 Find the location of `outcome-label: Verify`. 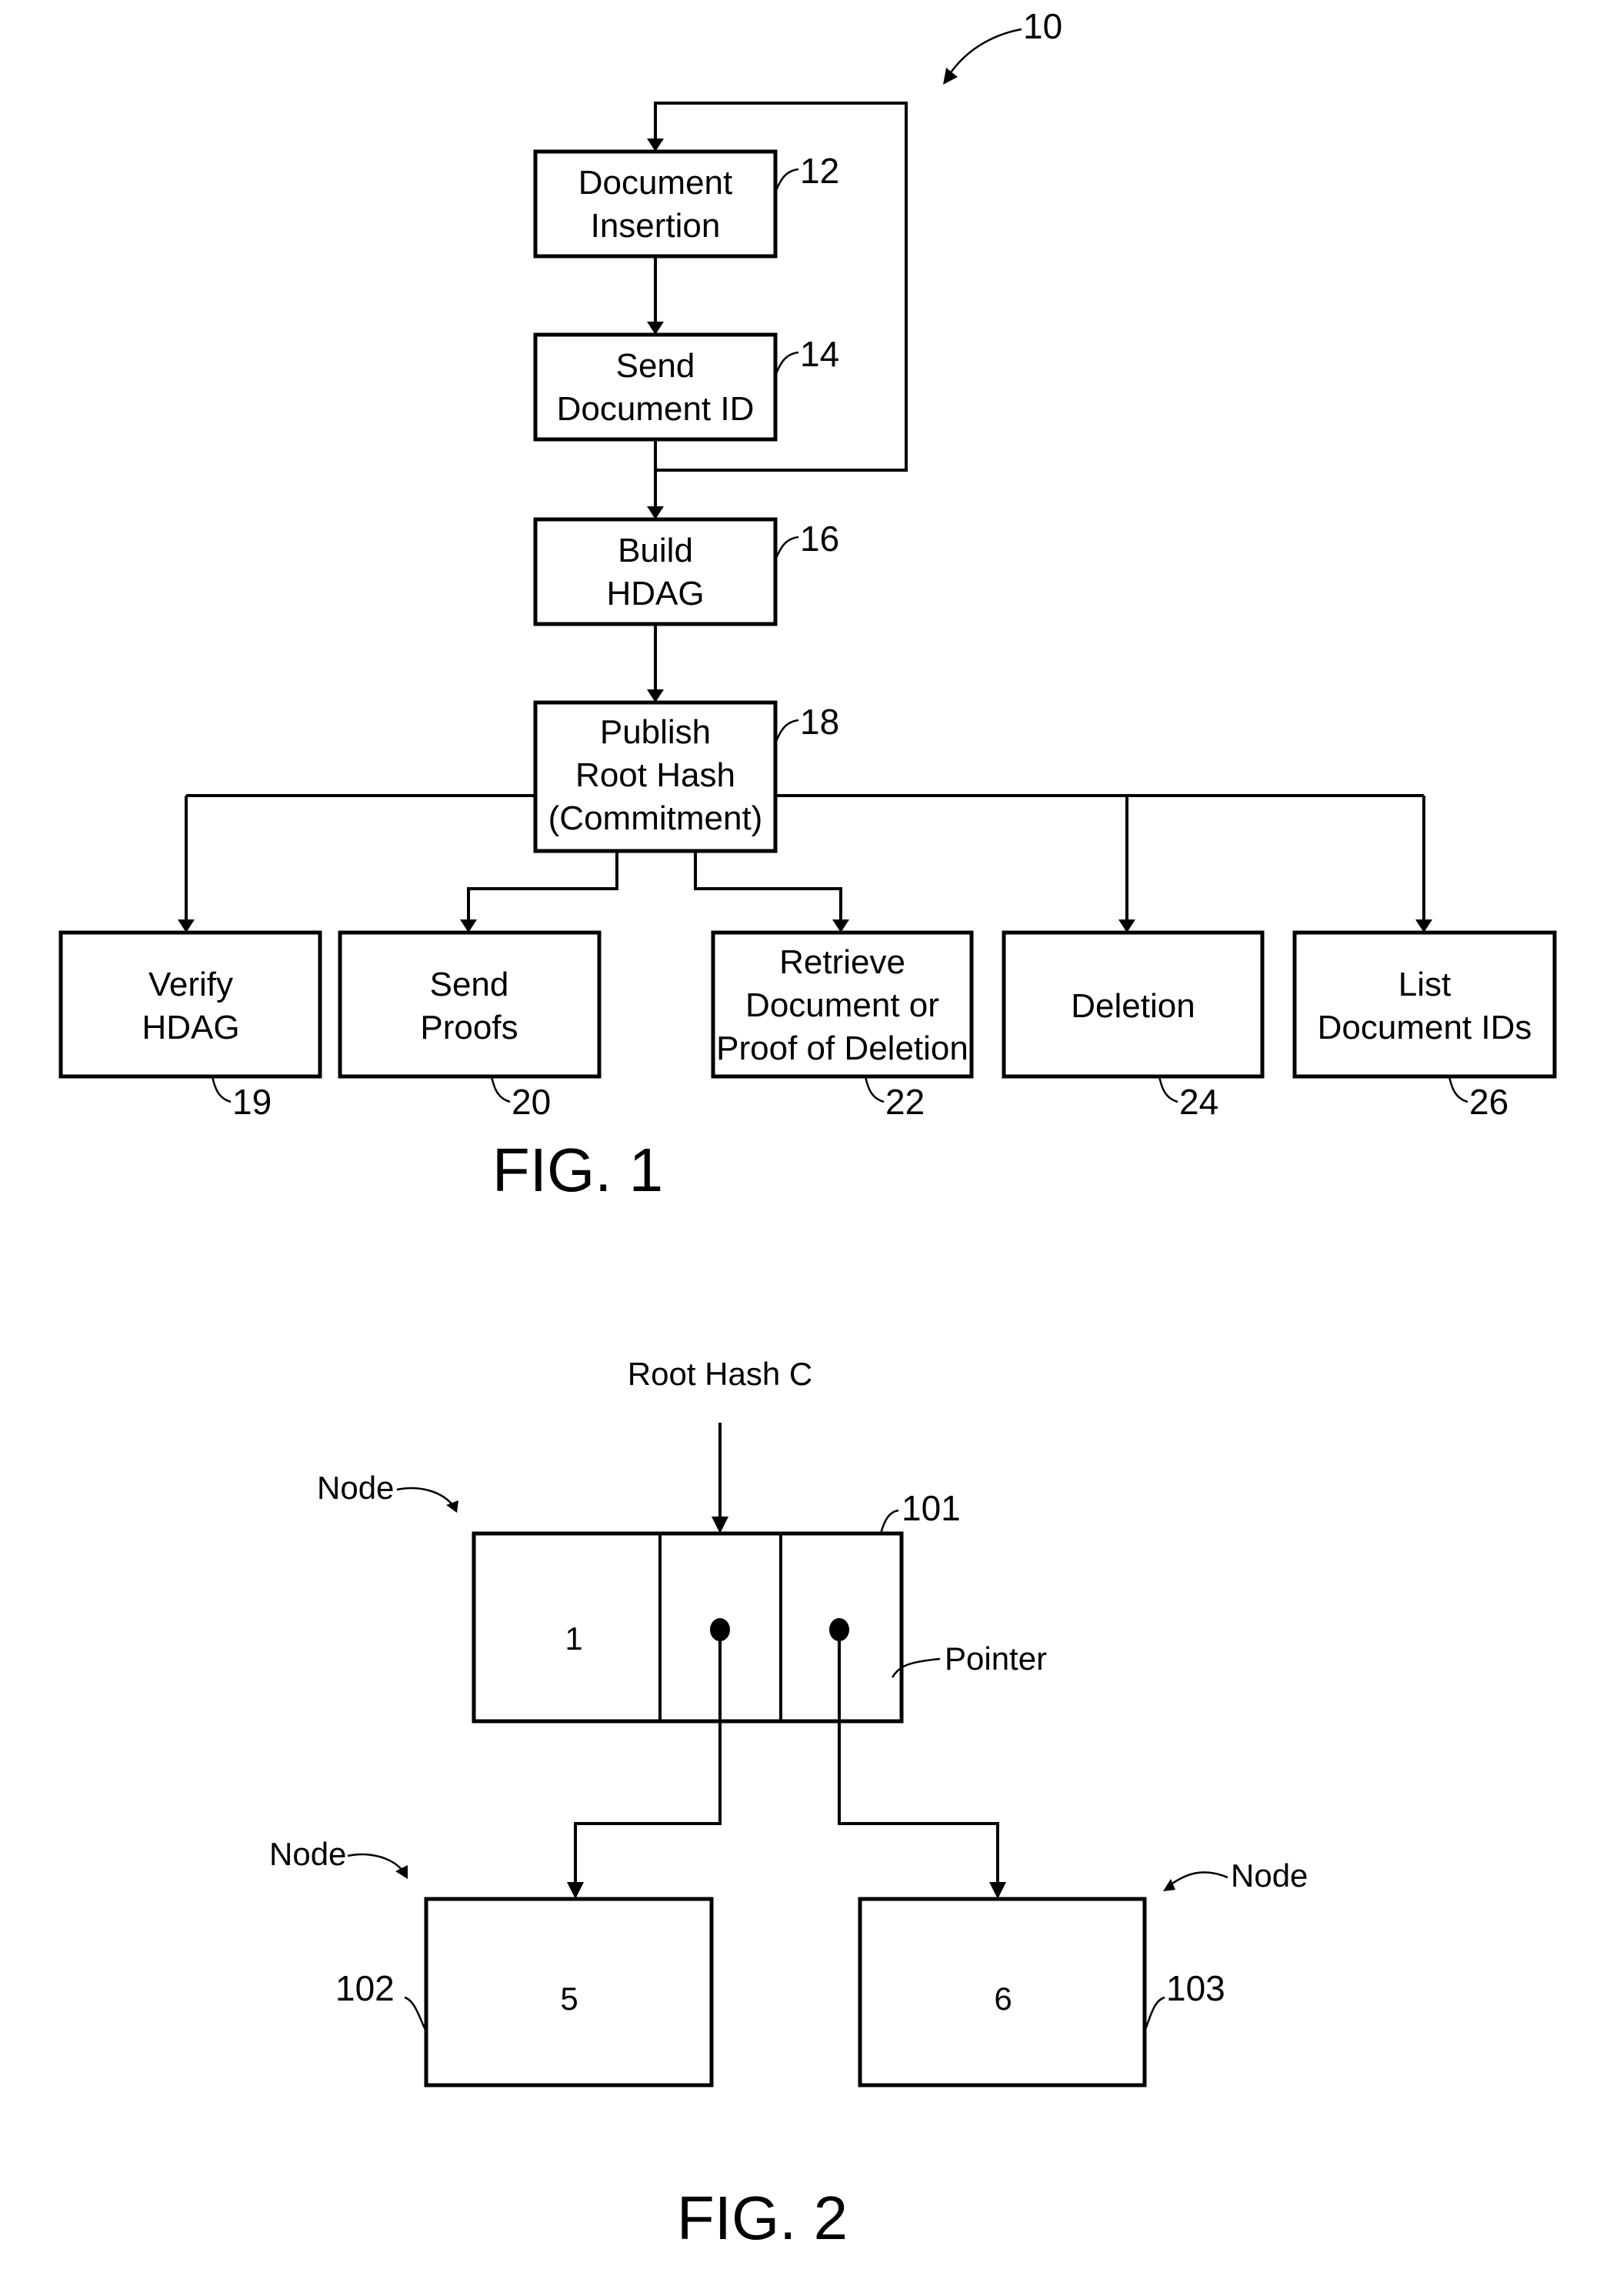

outcome-label: Verify is located at coordinates (191, 984).